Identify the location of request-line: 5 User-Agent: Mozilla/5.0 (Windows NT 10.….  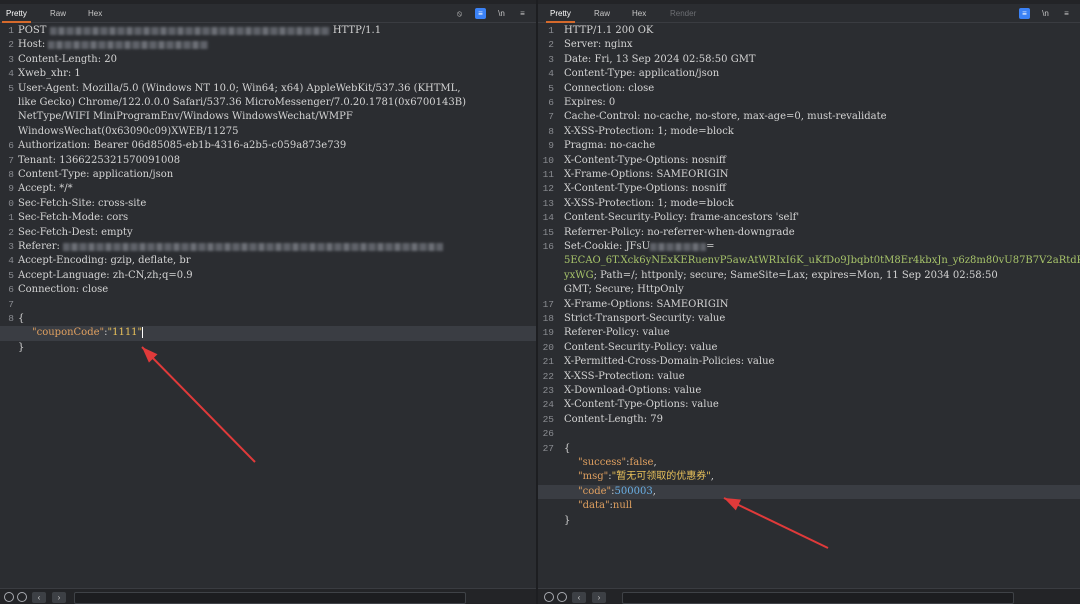
(268, 89).